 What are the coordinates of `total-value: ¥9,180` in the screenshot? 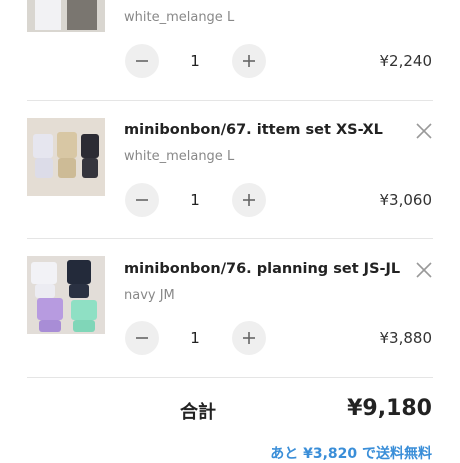 It's located at (389, 408).